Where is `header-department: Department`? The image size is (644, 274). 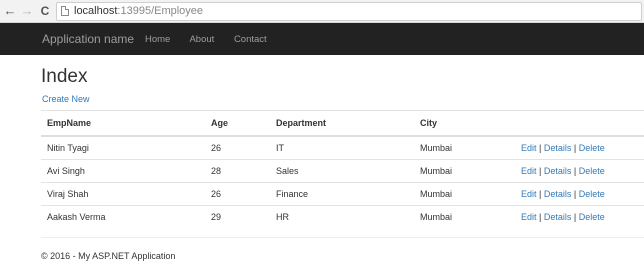 header-department: Department is located at coordinates (342, 123).